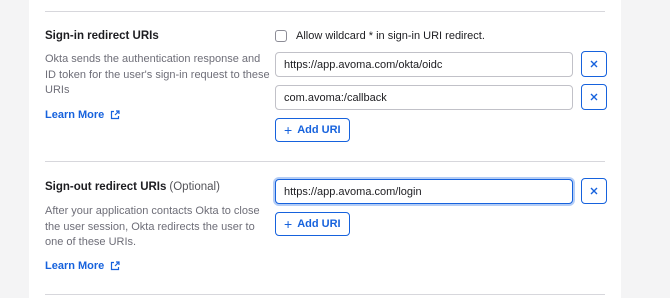 This screenshot has height=298, width=670. What do you see at coordinates (335, 97) in the screenshot?
I see `signin-uri-value: com.avoma:/callback` at bounding box center [335, 97].